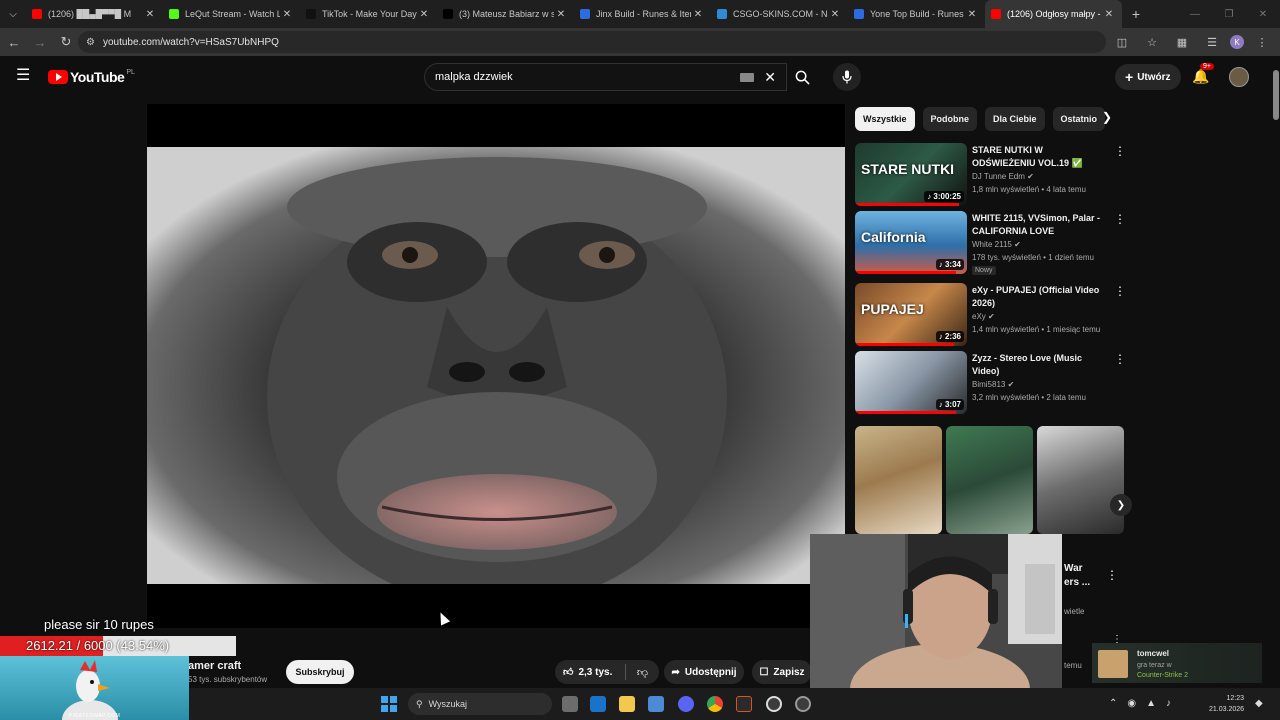  Describe the element at coordinates (1203, 74) in the screenshot. I see `notifications-button: 🔔 9+` at that location.